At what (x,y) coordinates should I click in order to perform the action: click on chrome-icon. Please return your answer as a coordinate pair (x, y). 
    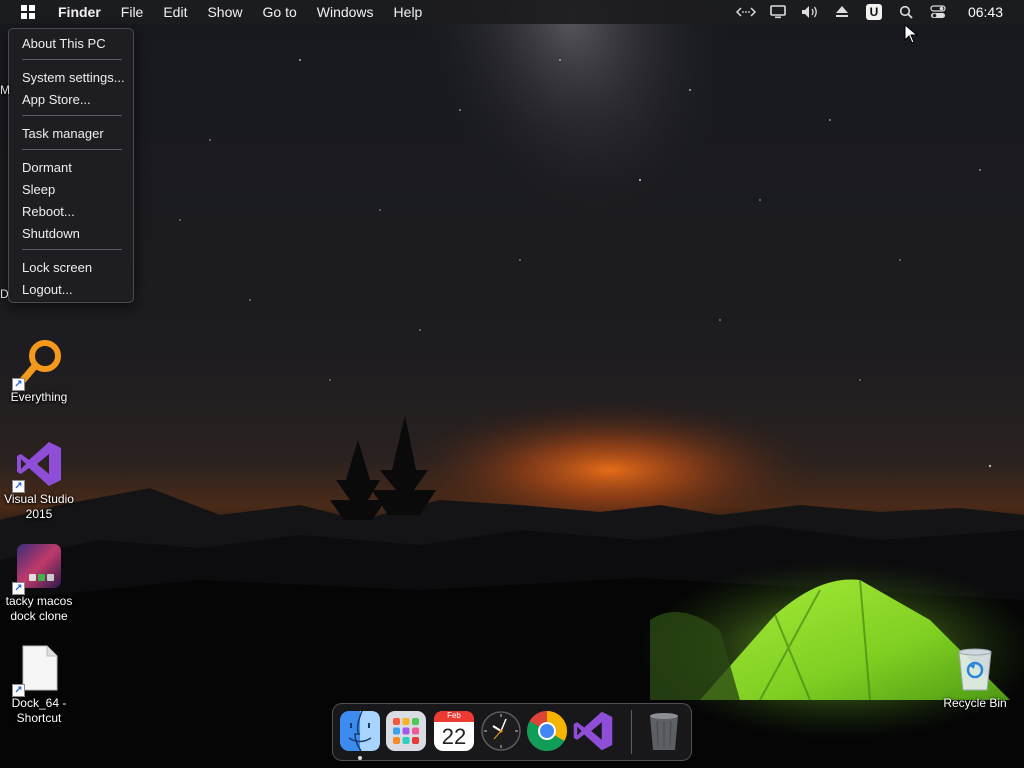
    Looking at the image, I should click on (547, 731).